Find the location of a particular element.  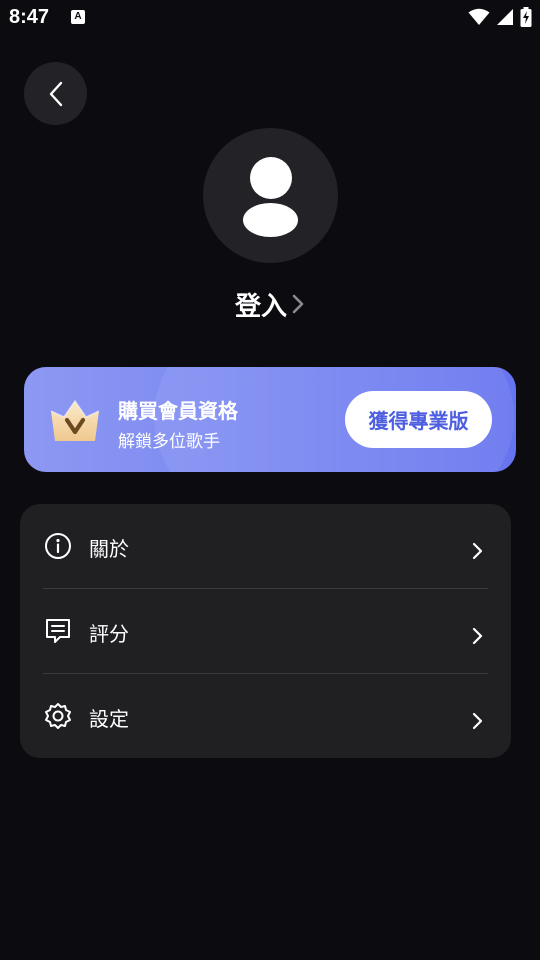

login-link: 登入 is located at coordinates (270, 304).